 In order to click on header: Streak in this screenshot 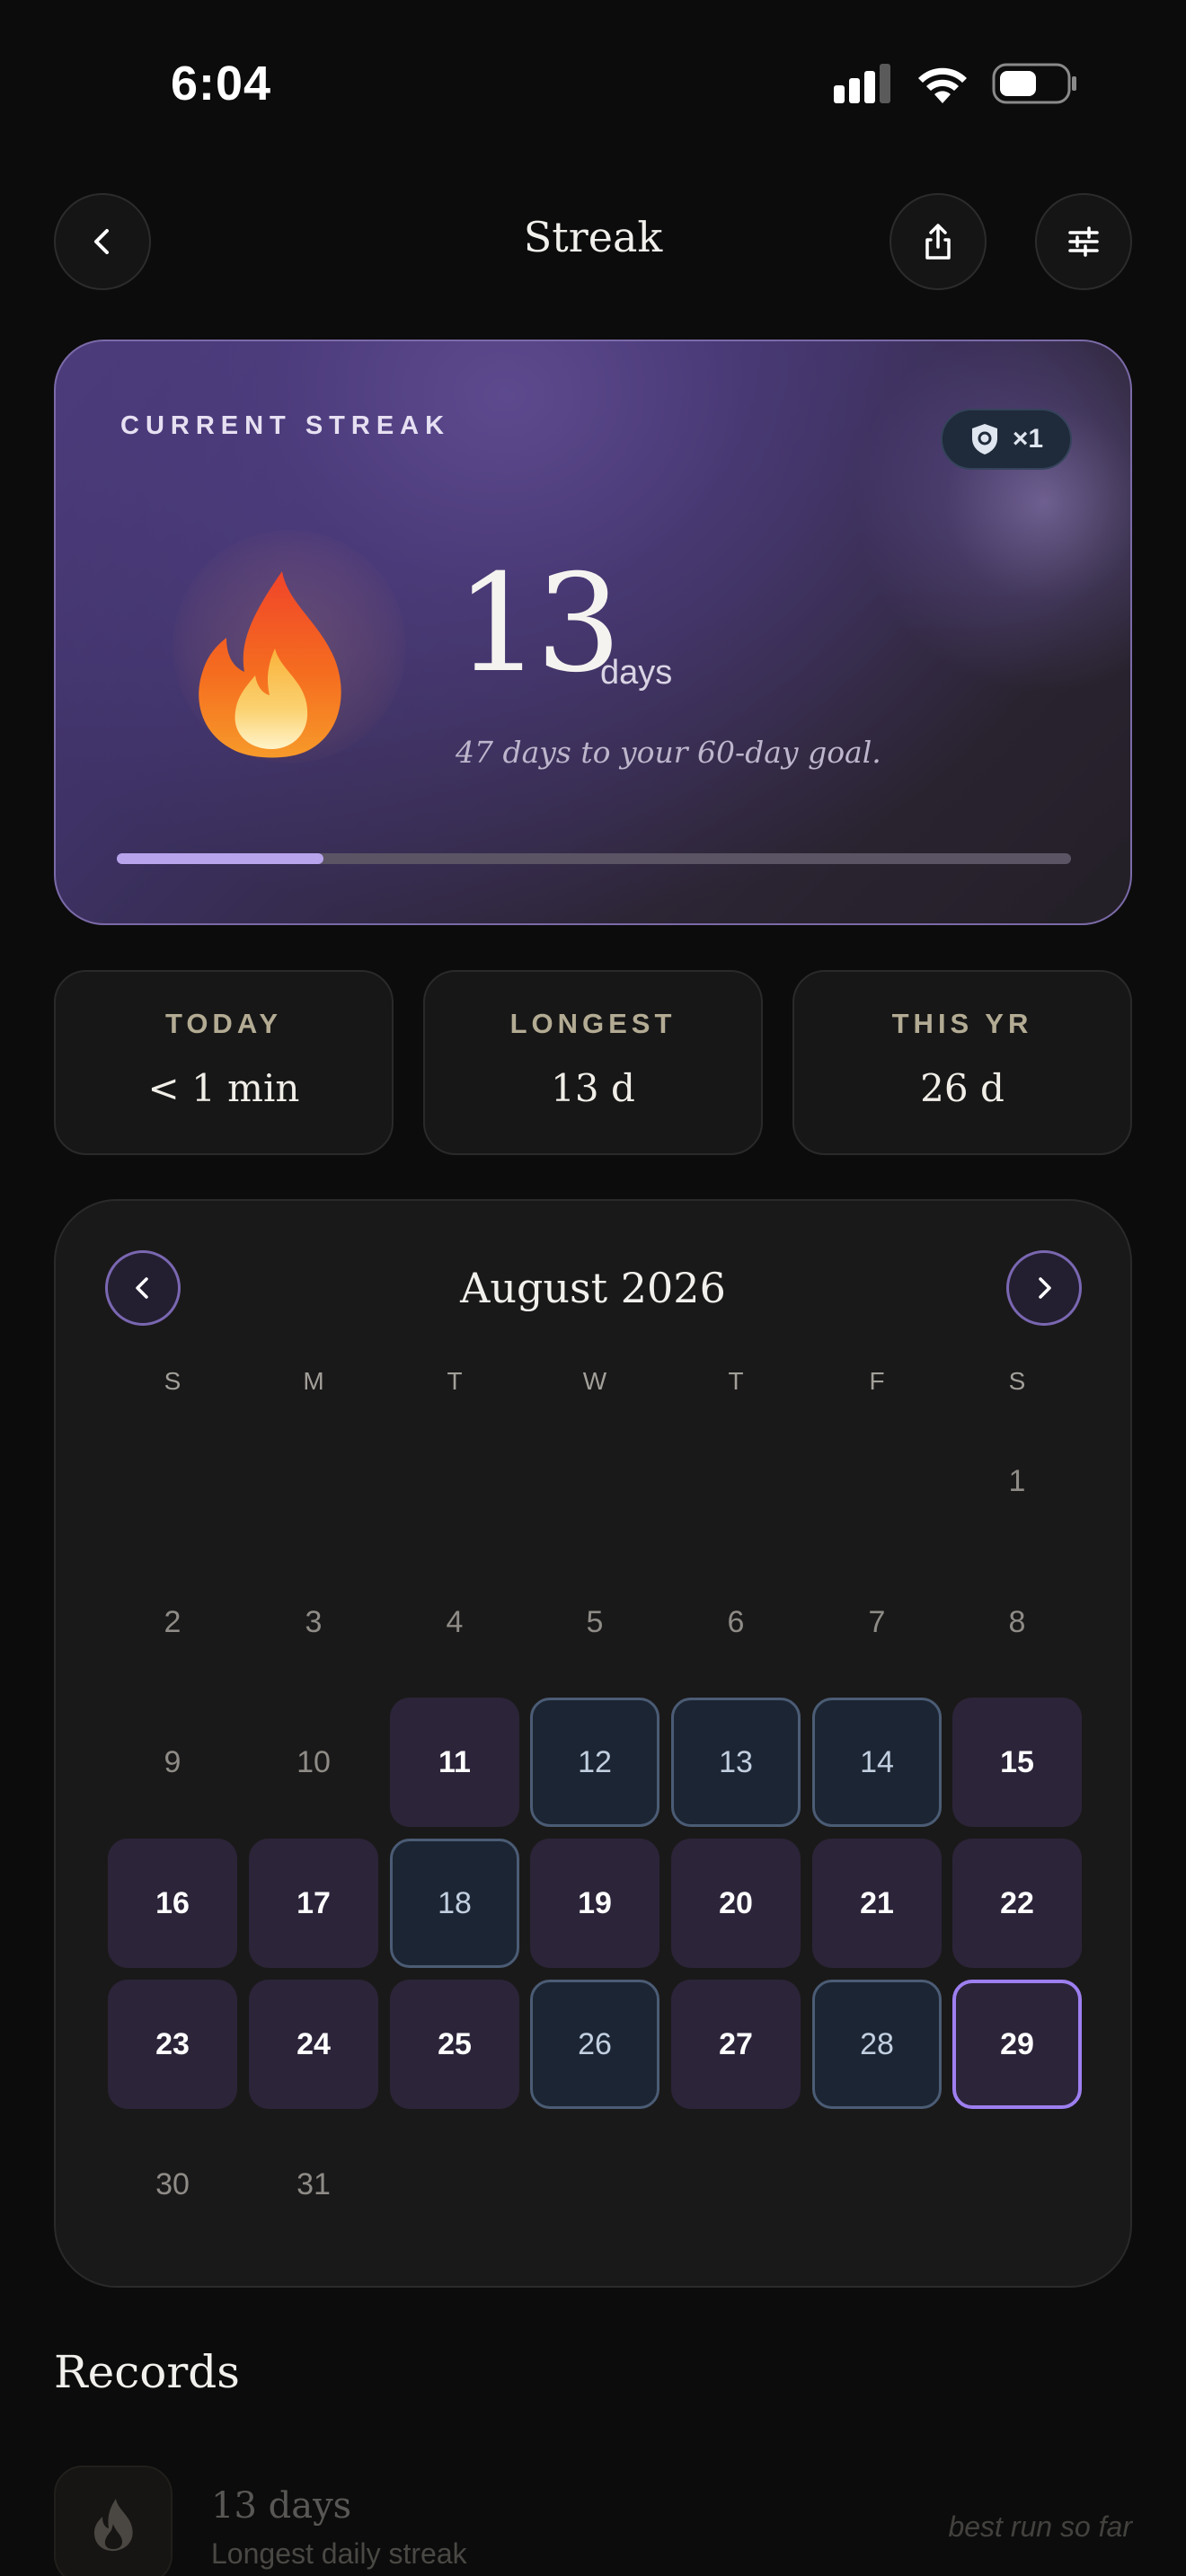, I will do `click(593, 242)`.